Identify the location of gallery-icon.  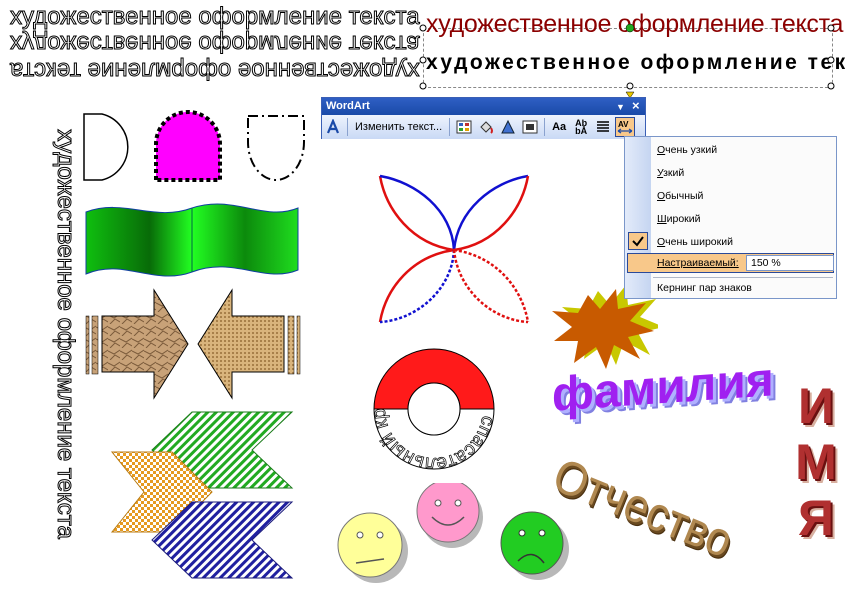
(464, 127).